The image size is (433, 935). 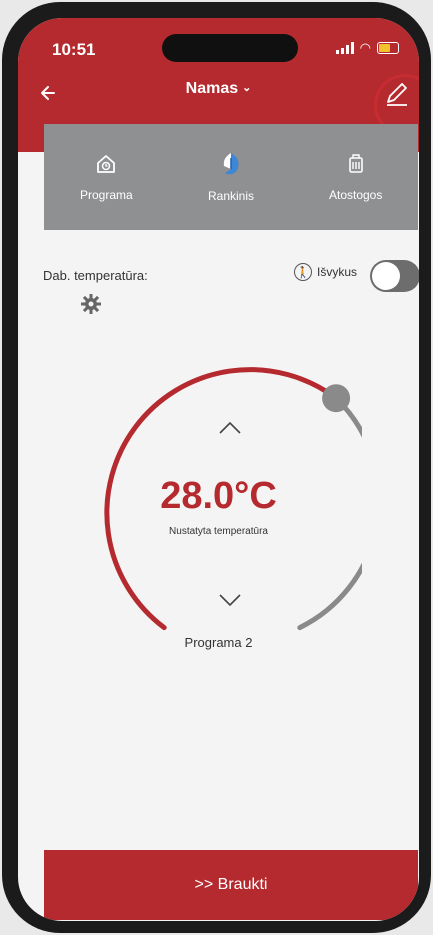 I want to click on toggle-knob, so click(x=386, y=276).